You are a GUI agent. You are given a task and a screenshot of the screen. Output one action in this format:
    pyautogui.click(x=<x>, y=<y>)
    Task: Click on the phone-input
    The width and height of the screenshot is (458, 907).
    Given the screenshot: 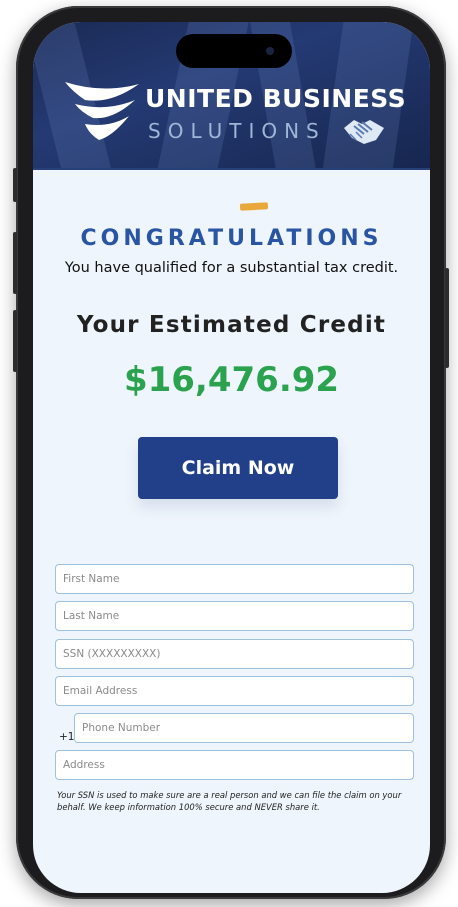 What is the action you would take?
    pyautogui.click(x=244, y=728)
    